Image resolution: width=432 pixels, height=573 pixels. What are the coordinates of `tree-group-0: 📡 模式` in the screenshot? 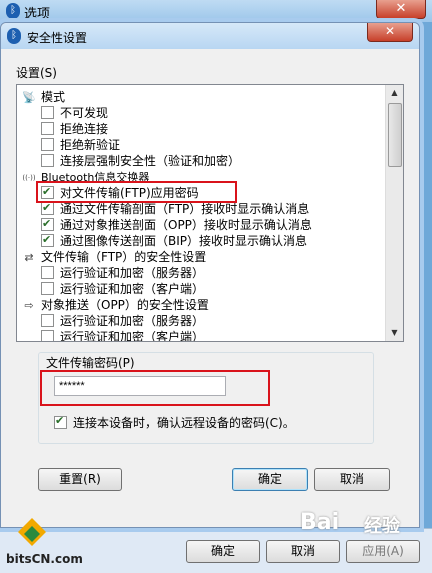 It's located at (43, 97).